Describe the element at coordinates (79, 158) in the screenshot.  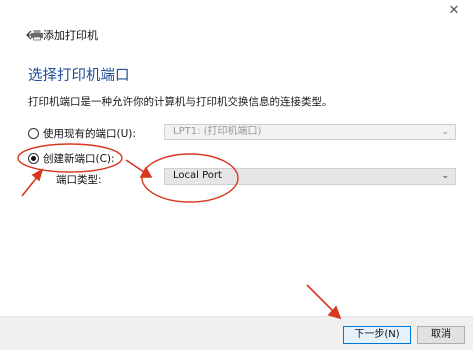
I see `create-new-port-label: 创建新端口(C):` at that location.